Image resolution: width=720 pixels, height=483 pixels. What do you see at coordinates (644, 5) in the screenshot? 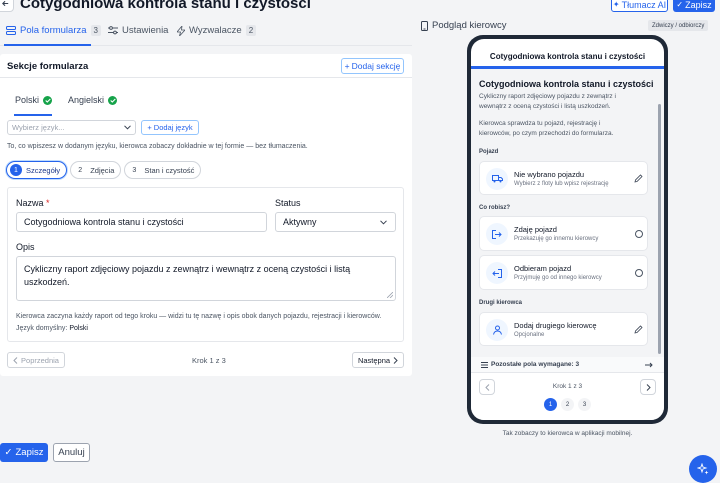
I see `ai-translate-label: Tłumacz AI` at bounding box center [644, 5].